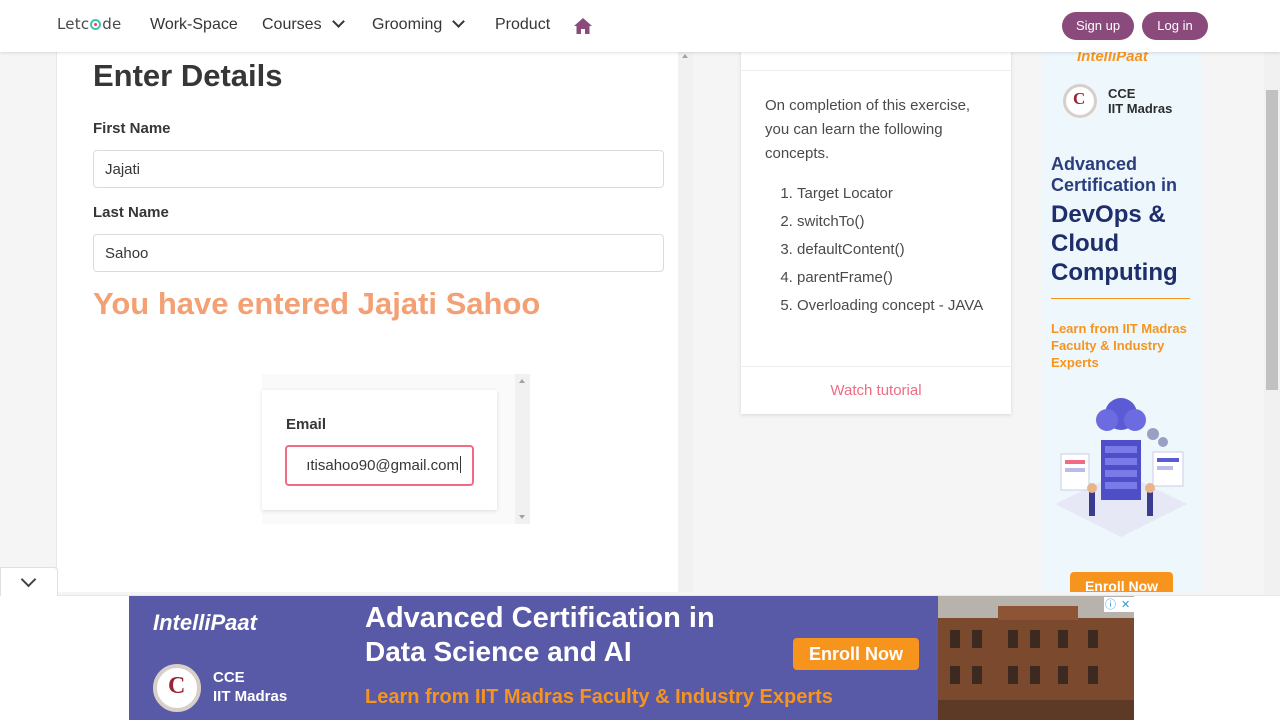 This screenshot has height=721, width=1280. Describe the element at coordinates (383, 465) in the screenshot. I see `email-input-value: ıtisahoo90@gmail.com` at that location.